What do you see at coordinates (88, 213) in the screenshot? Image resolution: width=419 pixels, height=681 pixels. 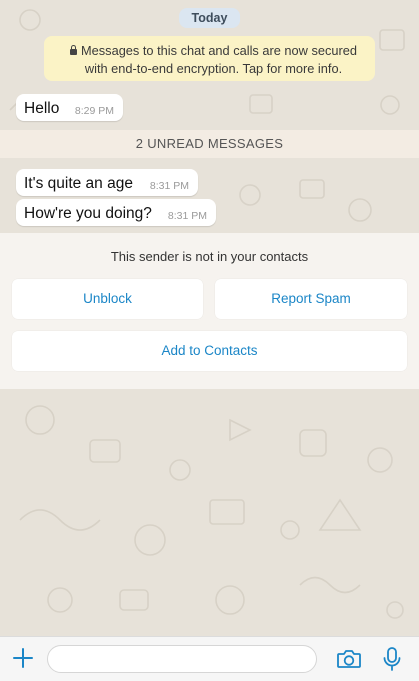 I see `message-text: How're you doing?` at bounding box center [88, 213].